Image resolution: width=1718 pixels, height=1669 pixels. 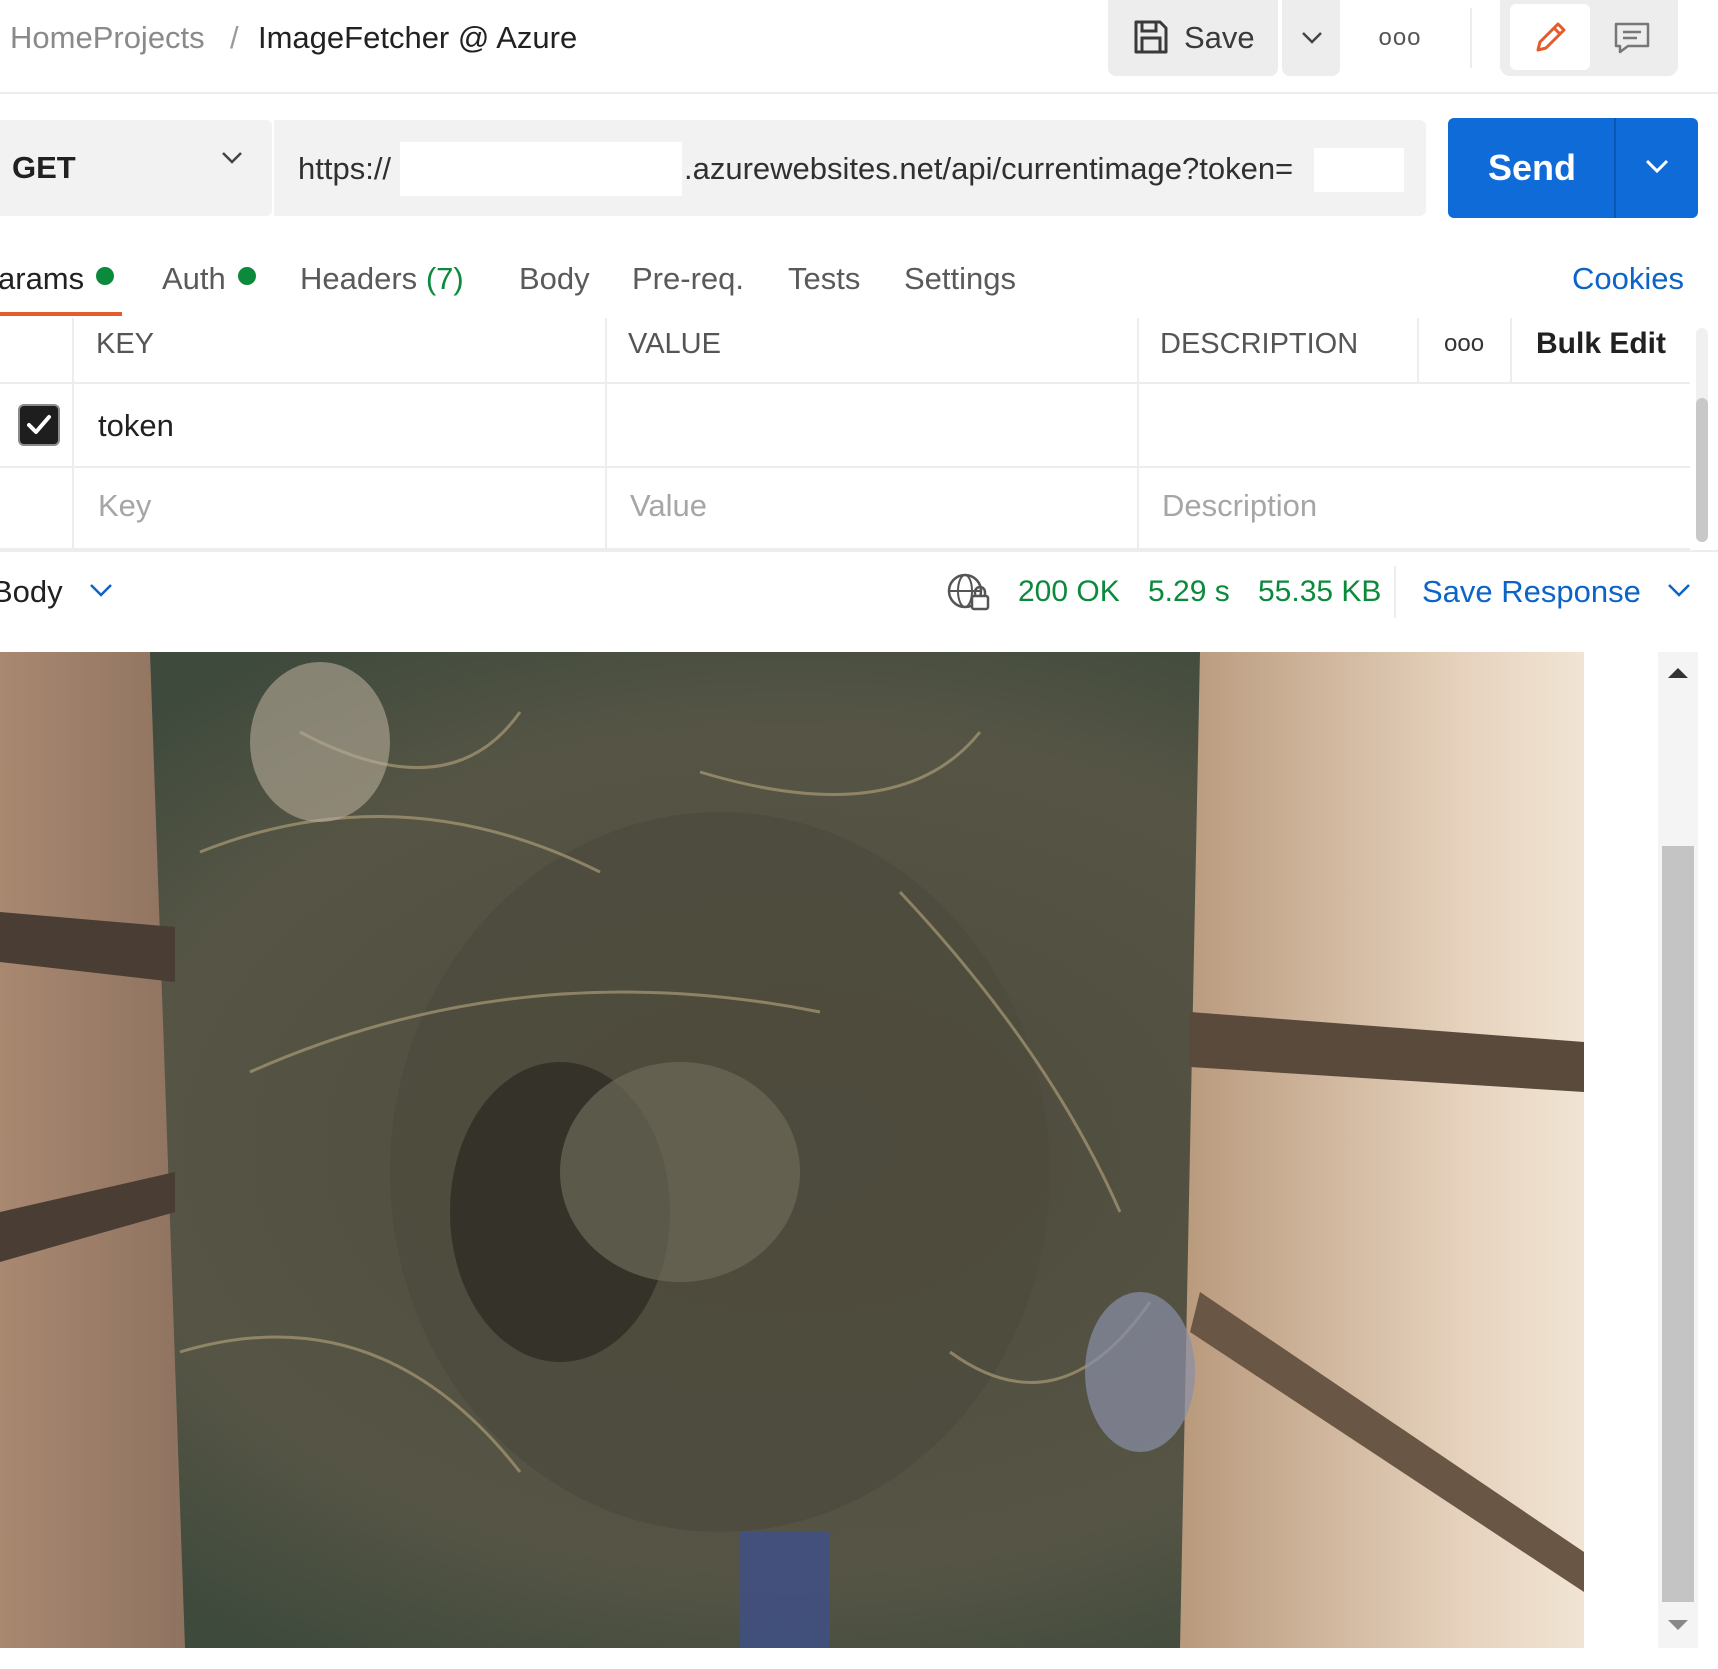 What do you see at coordinates (359, 278) in the screenshot?
I see `tab-label: Headers` at bounding box center [359, 278].